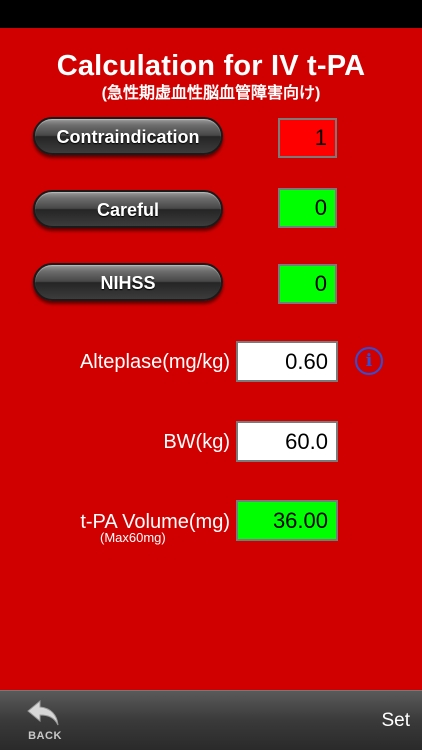 The height and width of the screenshot is (750, 422). I want to click on set-button: Set, so click(395, 721).